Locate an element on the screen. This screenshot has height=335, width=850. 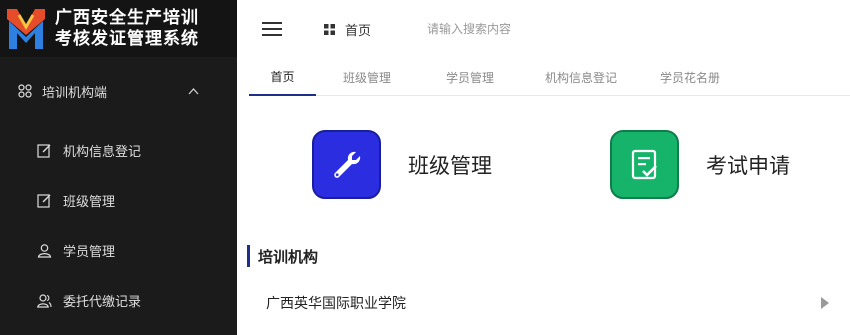
sidebar-item-org-info: 机构信息登记 is located at coordinates (118, 150).